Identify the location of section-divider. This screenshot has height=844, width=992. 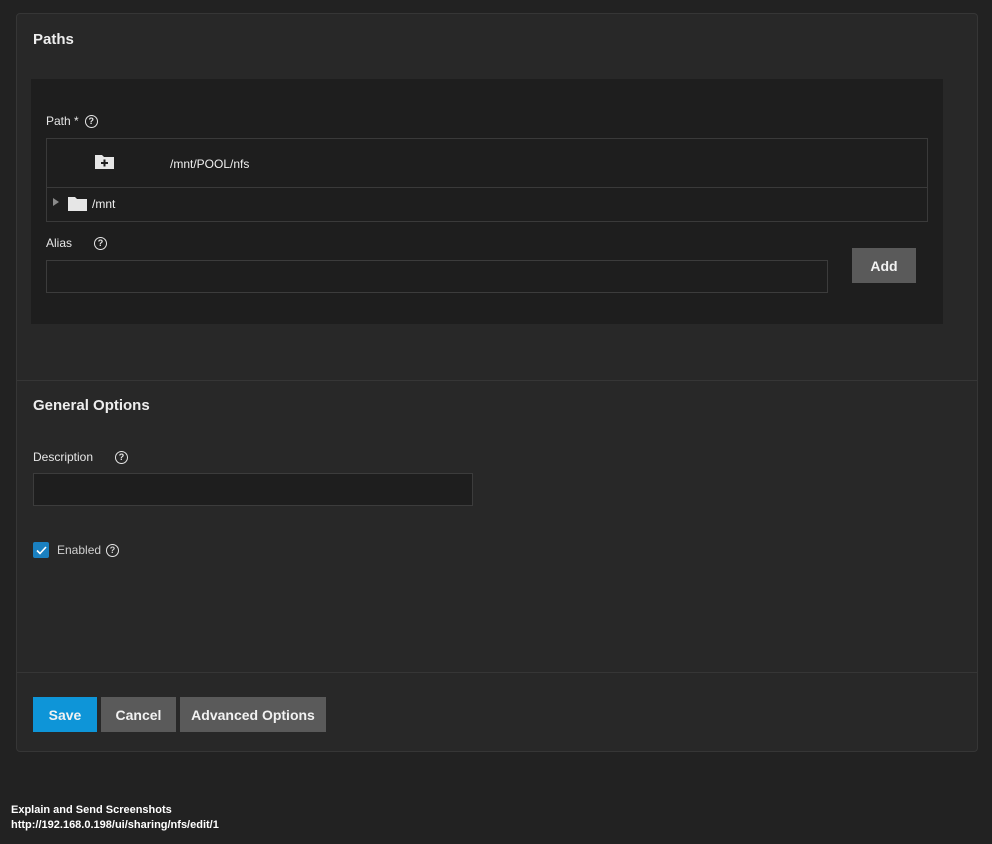
(497, 380).